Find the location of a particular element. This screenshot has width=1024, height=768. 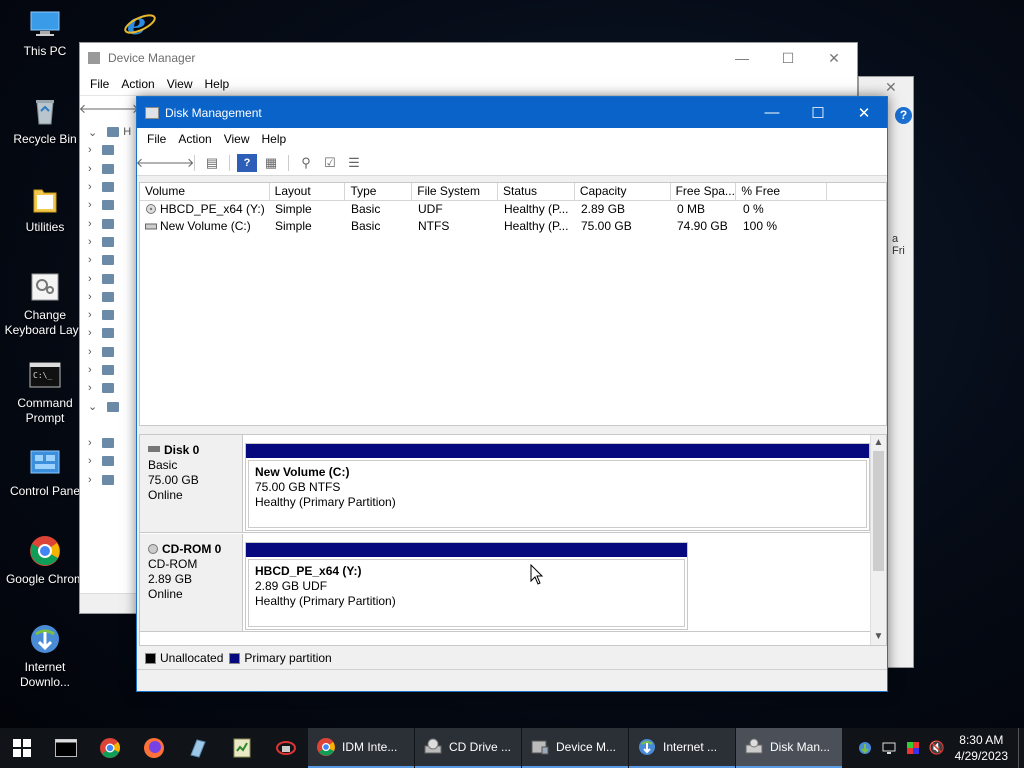

desktop-icon-utilities: Utilities is located at coordinates (45, 208).